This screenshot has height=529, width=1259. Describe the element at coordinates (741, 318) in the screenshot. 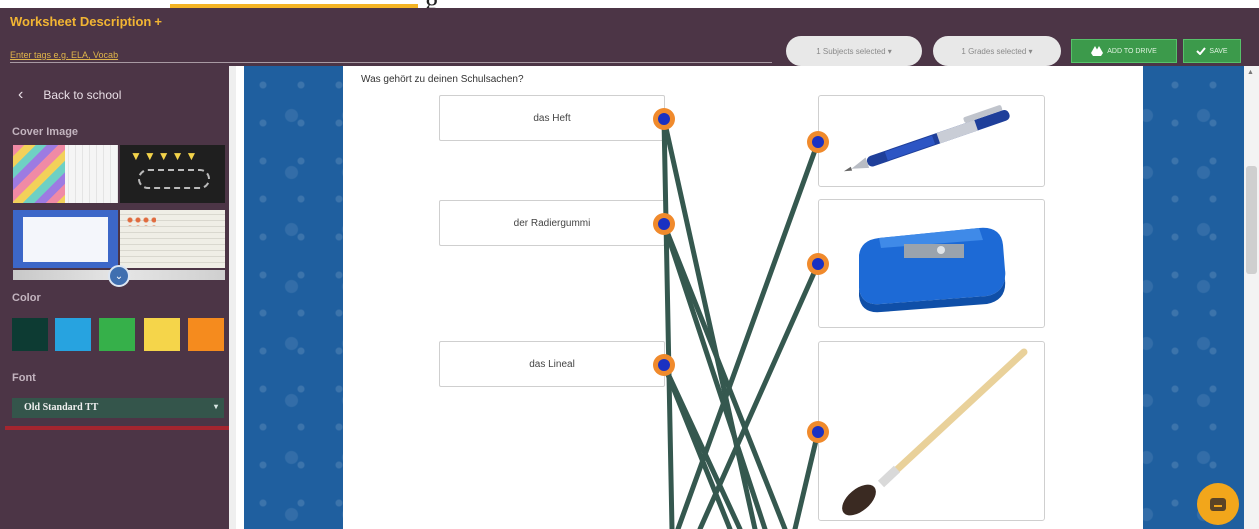

I see `connection-lines` at that location.